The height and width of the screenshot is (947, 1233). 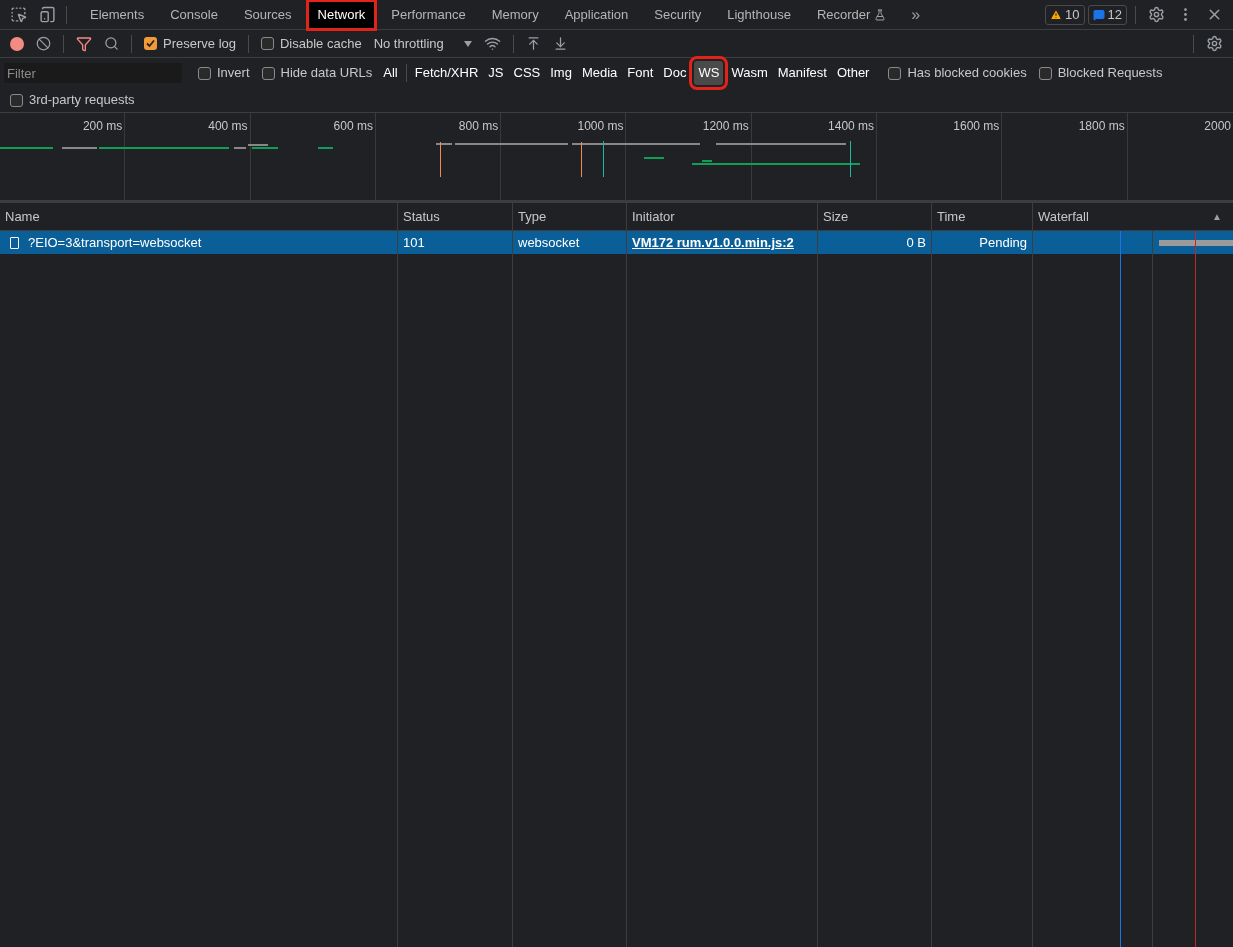 I want to click on record-button, so click(x=17, y=43).